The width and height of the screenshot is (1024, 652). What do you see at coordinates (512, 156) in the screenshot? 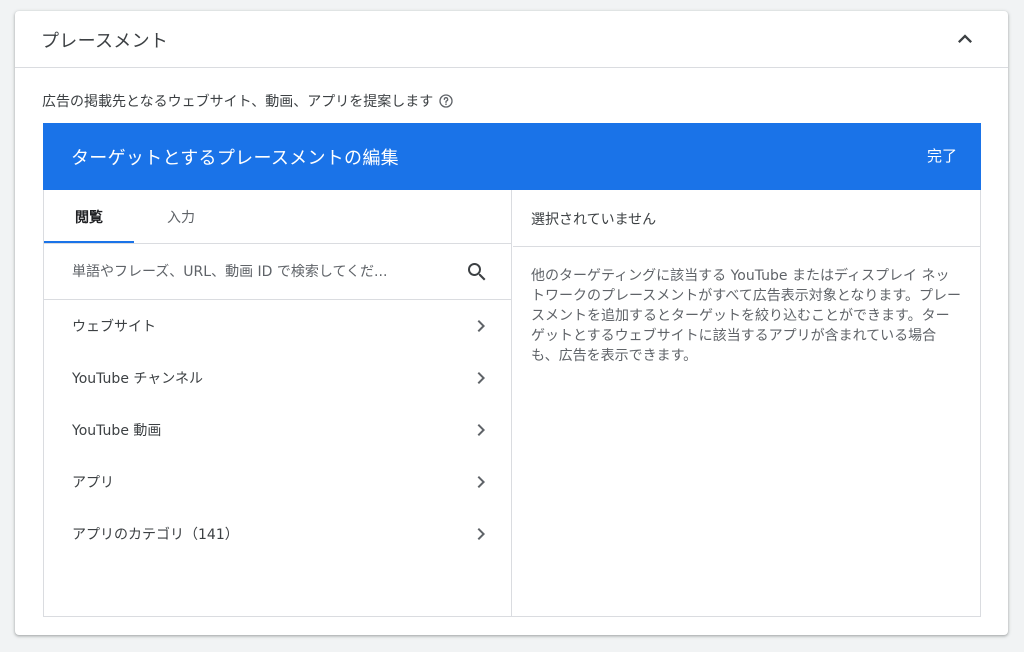
I see `editor-header: ターゲットとするプレースメントの編集 完了` at bounding box center [512, 156].